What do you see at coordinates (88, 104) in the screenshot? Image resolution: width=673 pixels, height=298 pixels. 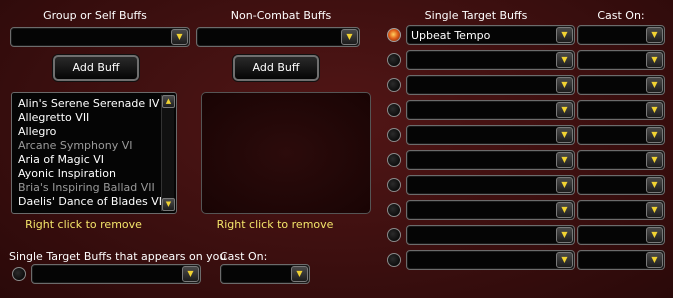 I see `list-item: Alin's Serene Serenade IV` at bounding box center [88, 104].